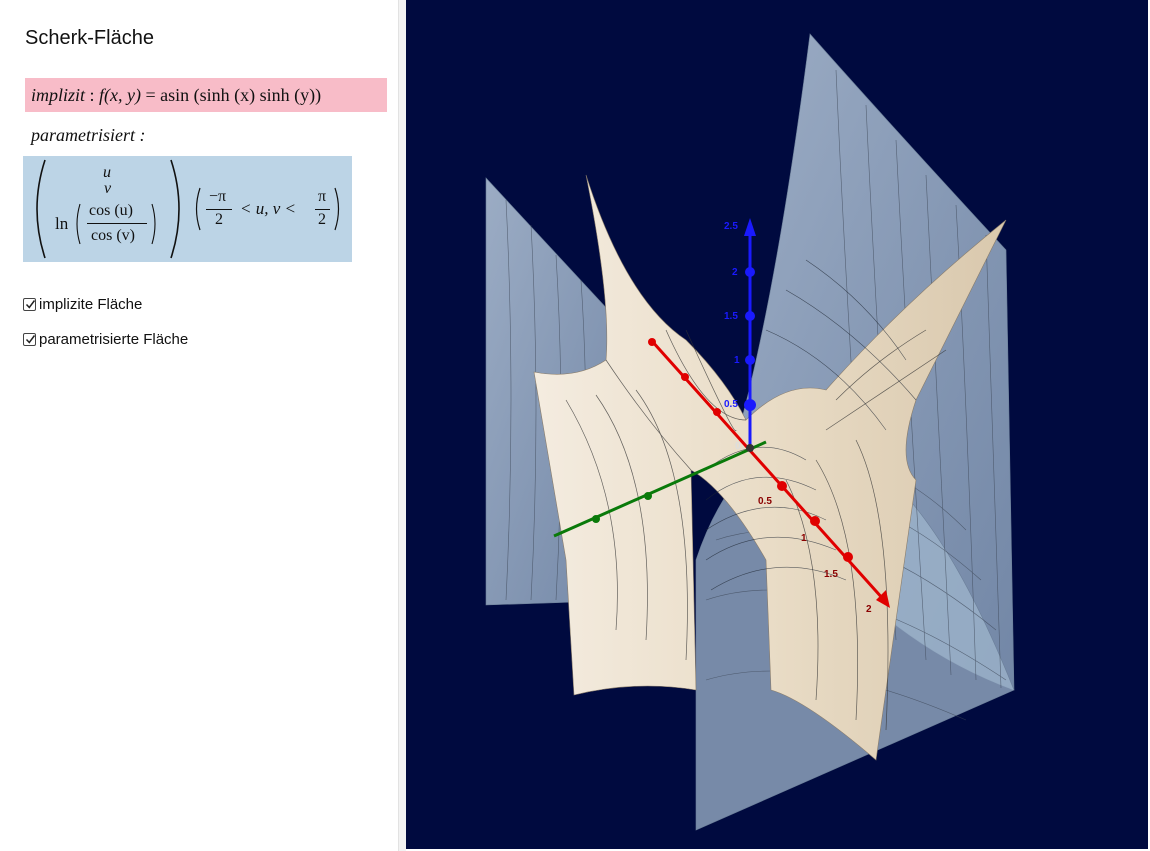 The image size is (1150, 851). Describe the element at coordinates (218, 196) in the screenshot. I see `condition-left-num: −π` at that location.